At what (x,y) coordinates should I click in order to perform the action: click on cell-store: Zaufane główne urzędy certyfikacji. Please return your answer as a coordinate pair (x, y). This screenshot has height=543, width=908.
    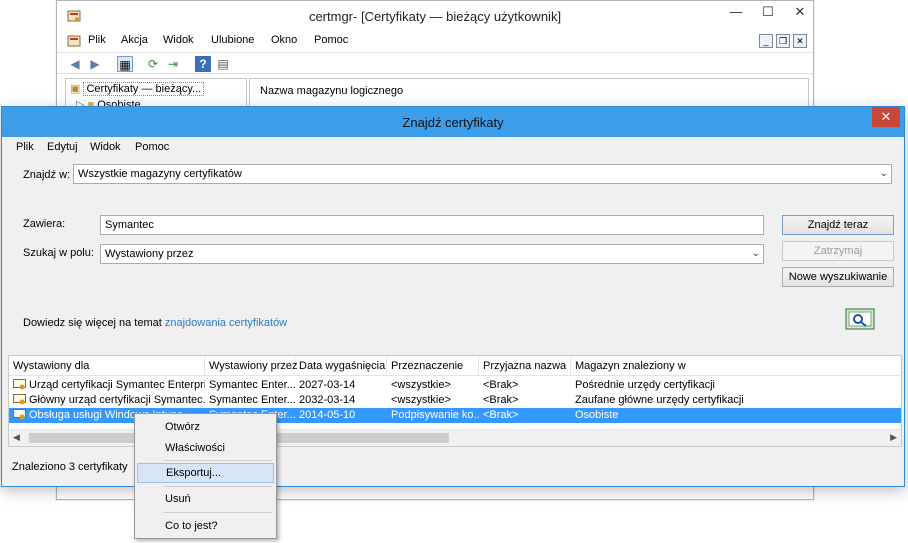
    Looking at the image, I should click on (659, 400).